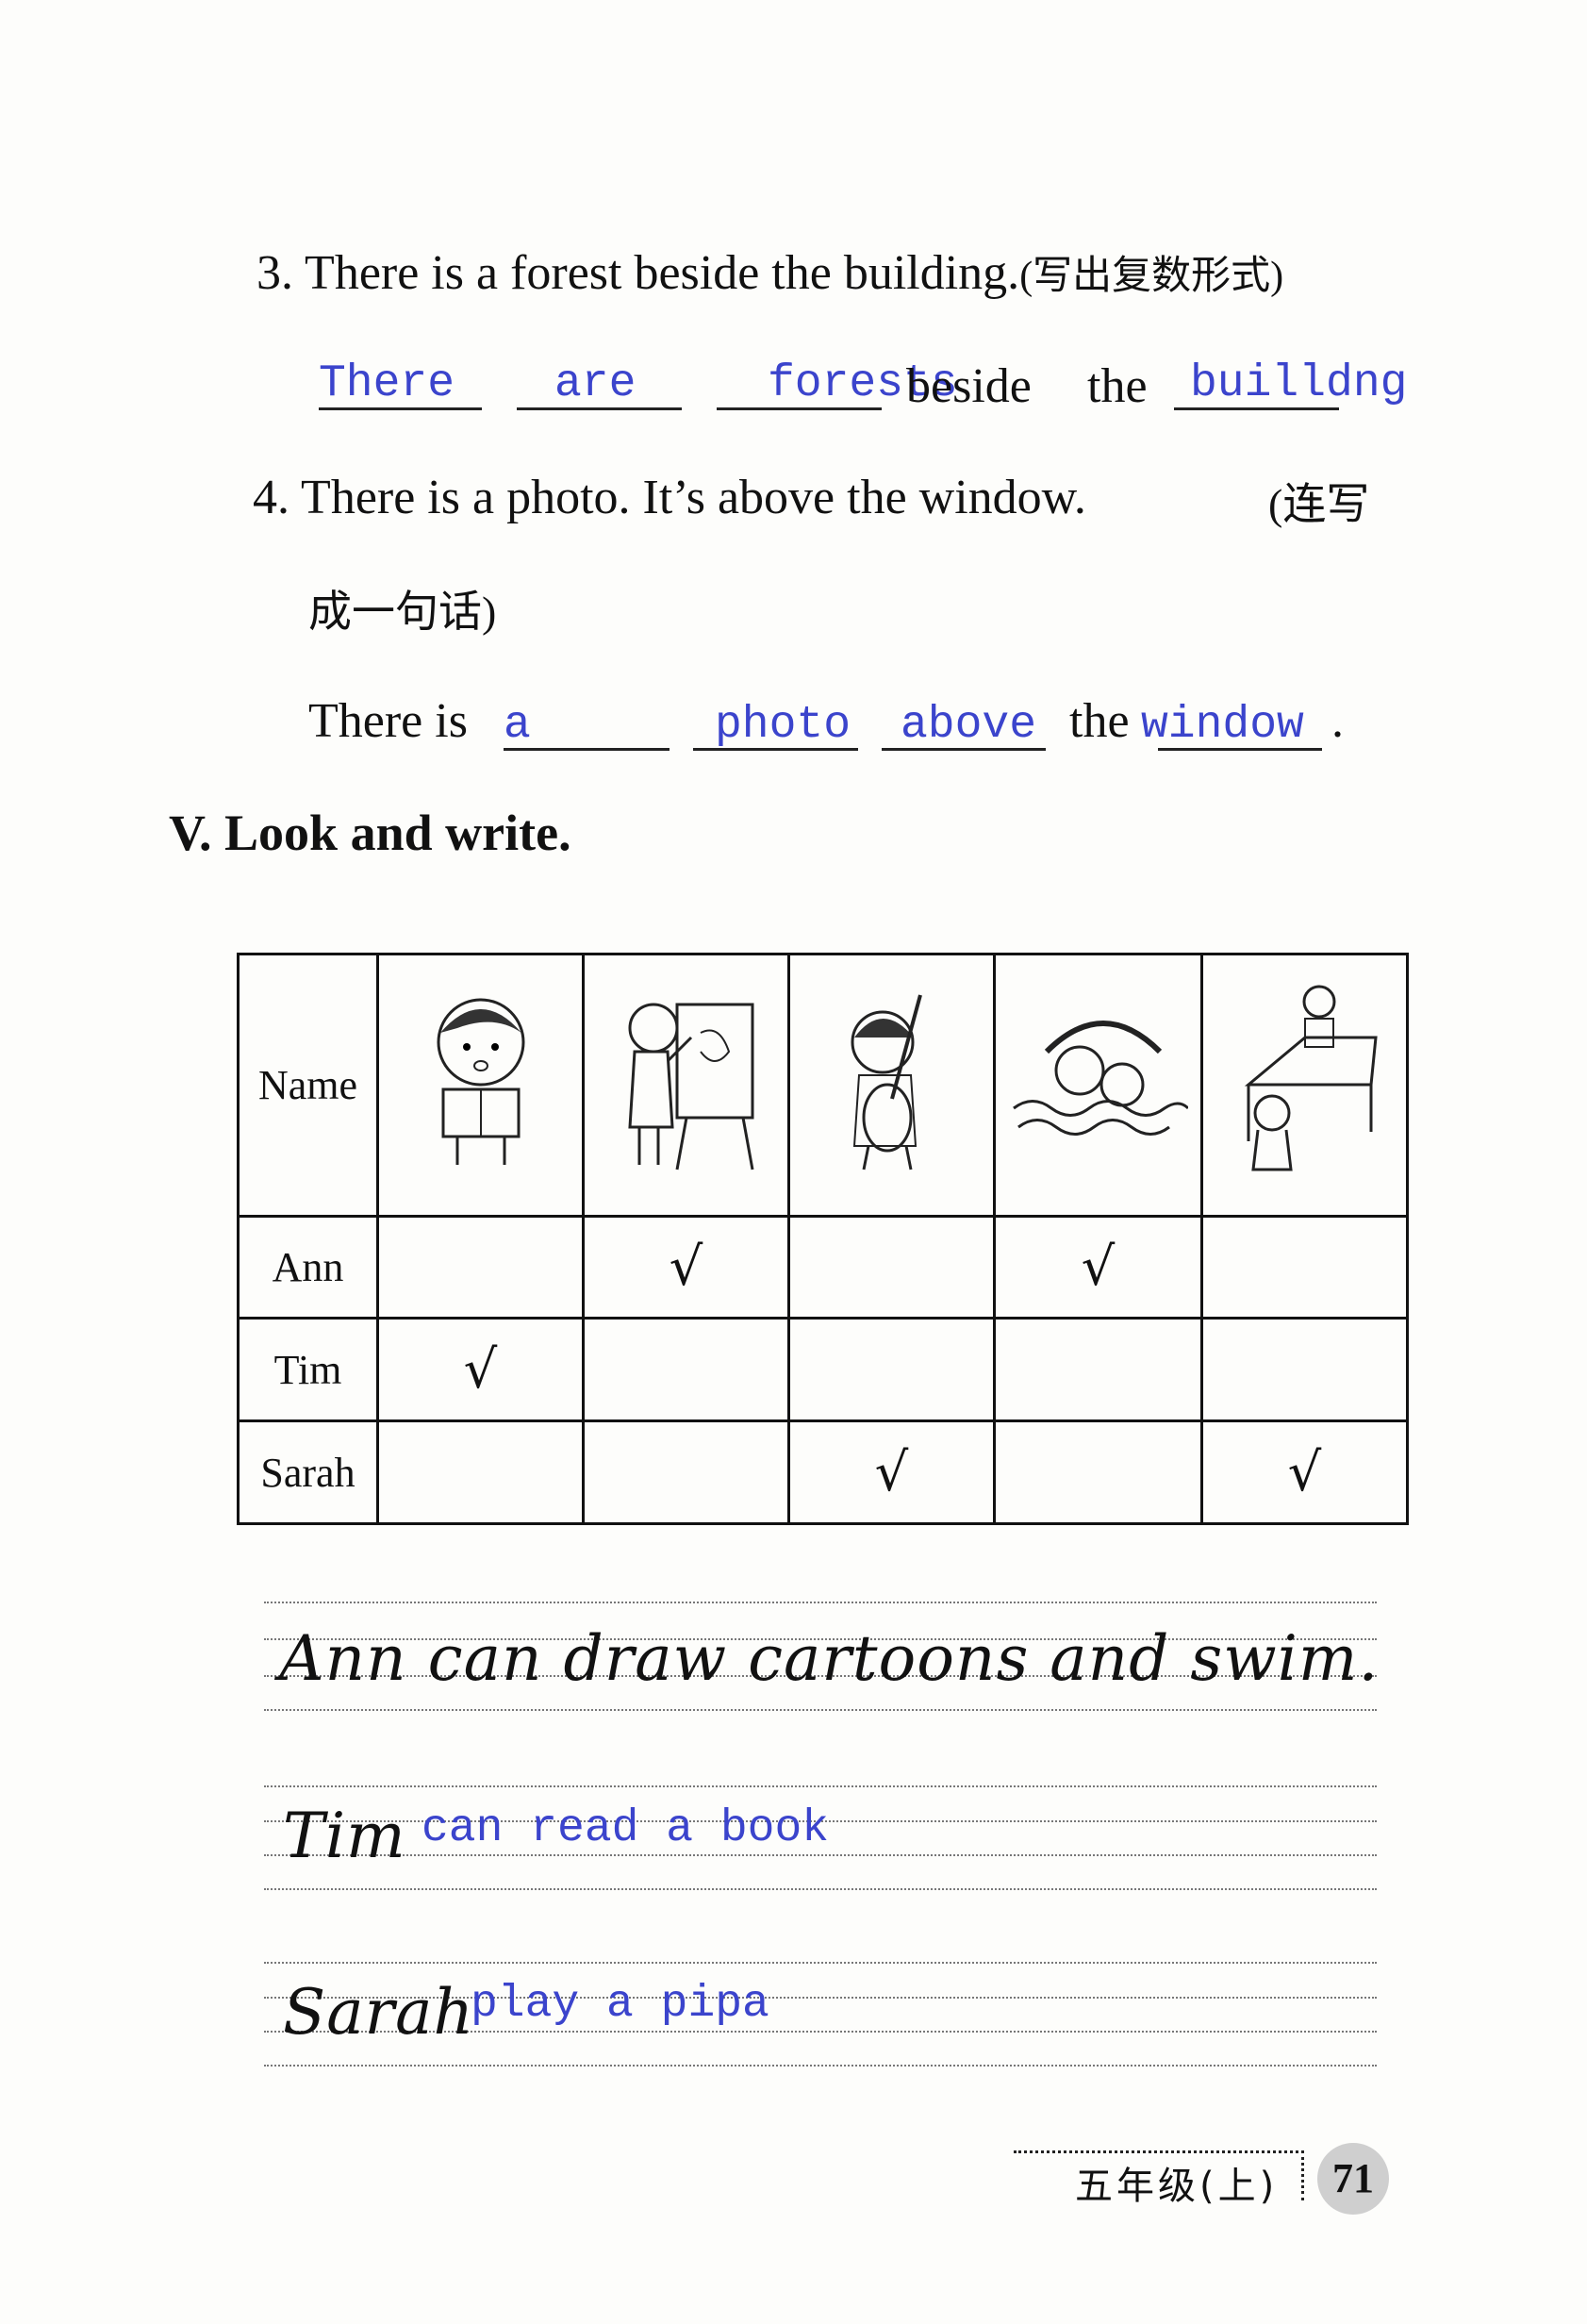  What do you see at coordinates (1151, 276) in the screenshot?
I see `q3-instruction: (写出复数形式)` at bounding box center [1151, 276].